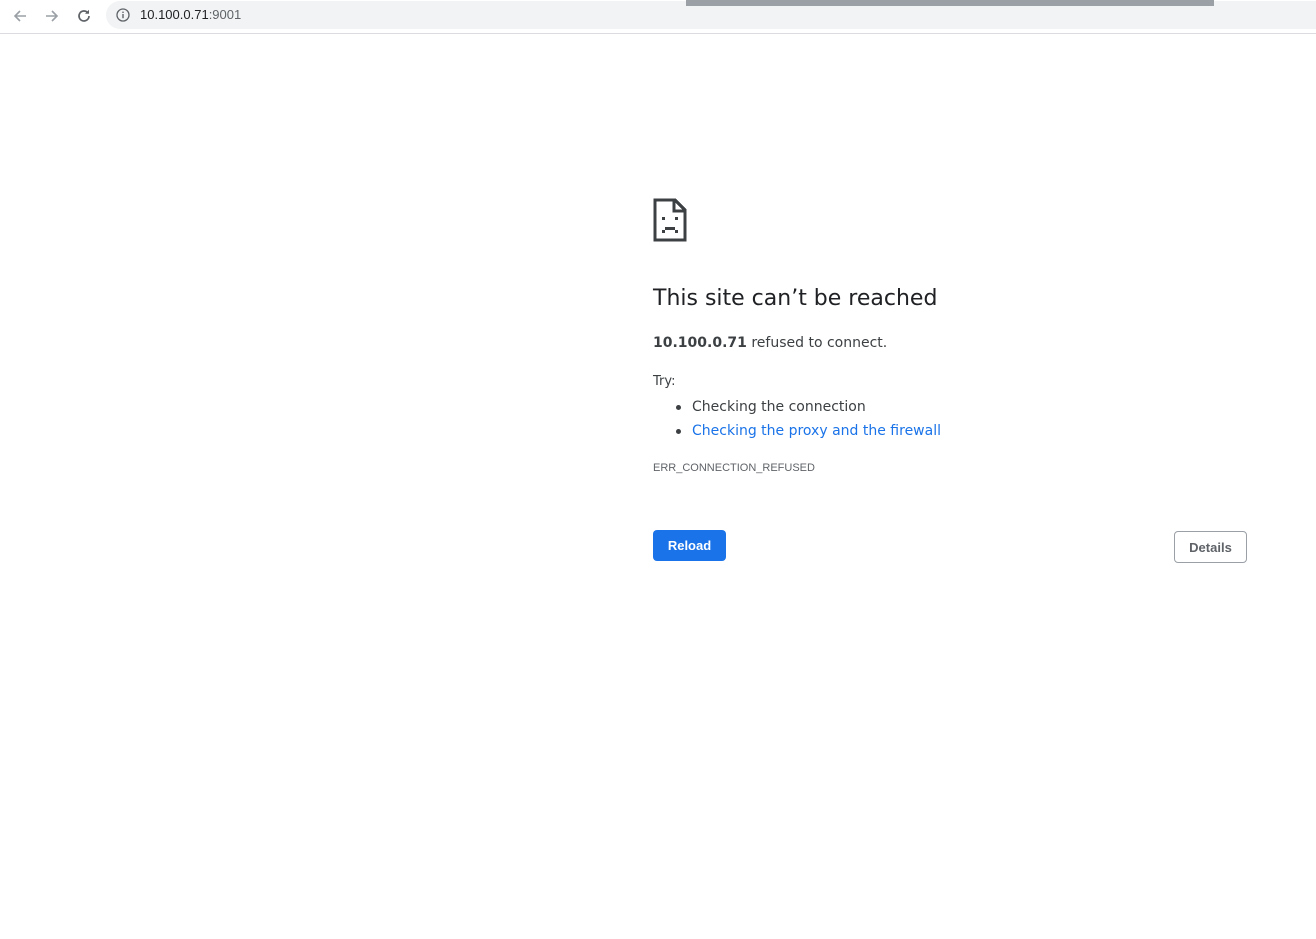 The image size is (1316, 939). Describe the element at coordinates (689, 545) in the screenshot. I see `reload-button: Reload` at that location.